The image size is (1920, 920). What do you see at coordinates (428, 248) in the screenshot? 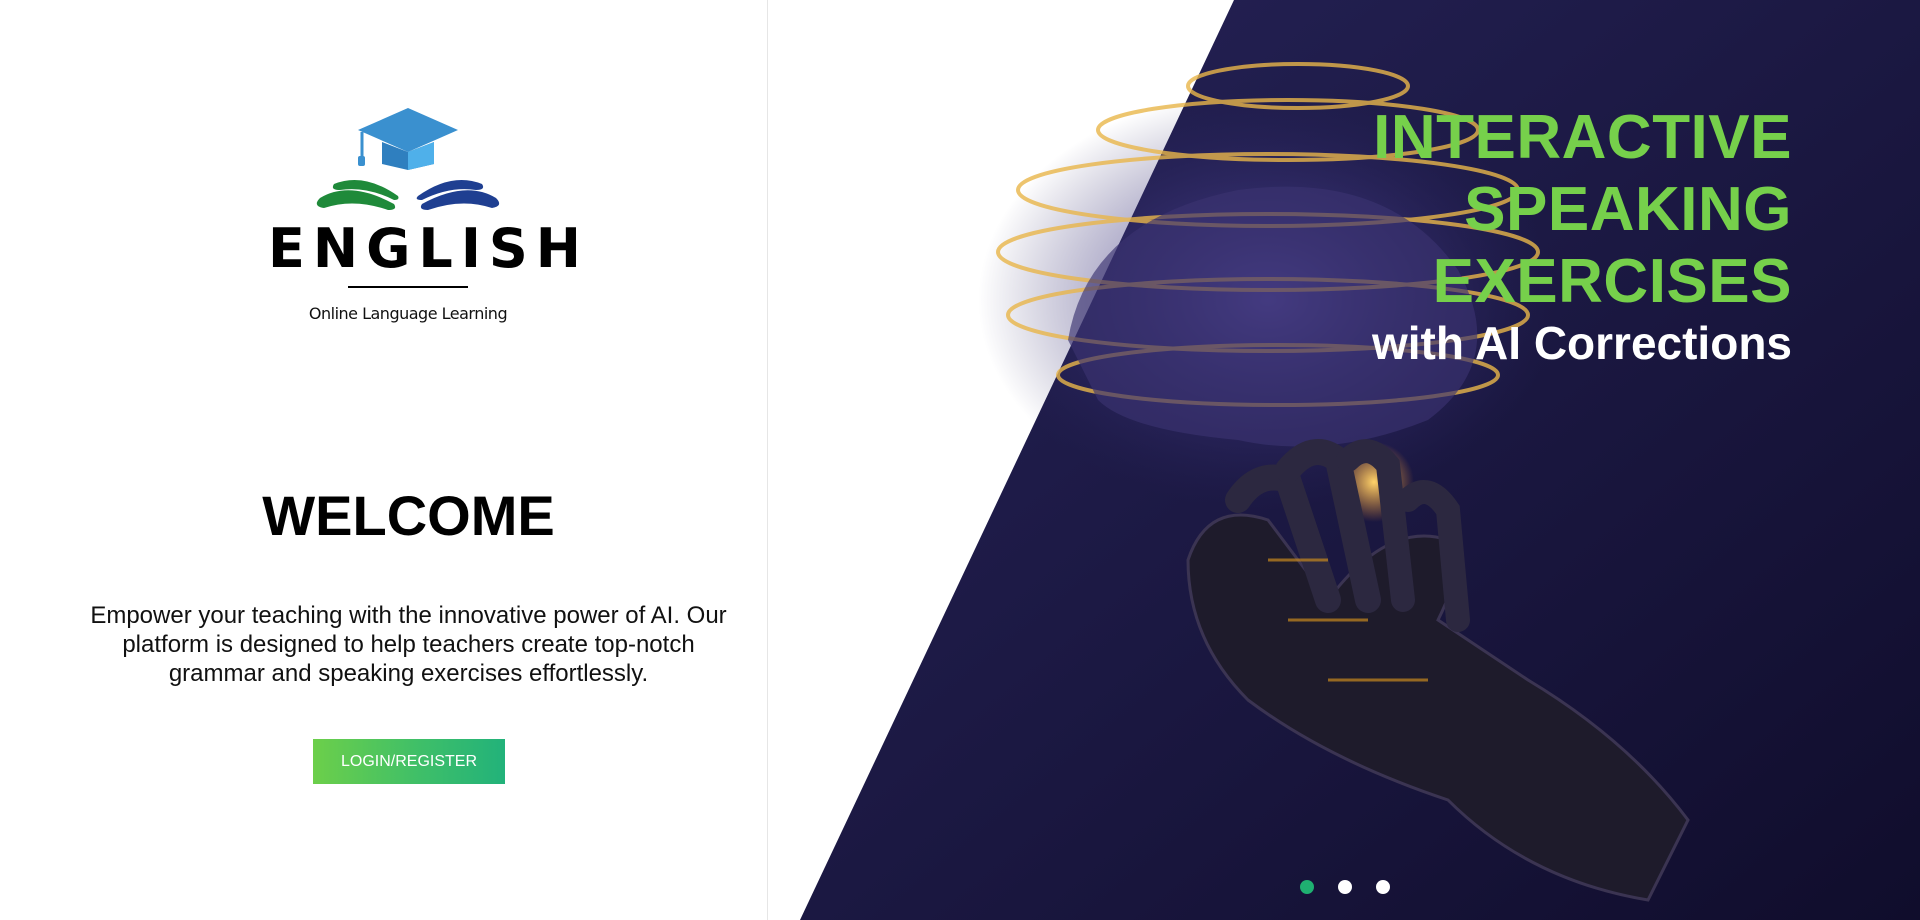
I see `logo-wordmark: ENGLISH` at bounding box center [428, 248].